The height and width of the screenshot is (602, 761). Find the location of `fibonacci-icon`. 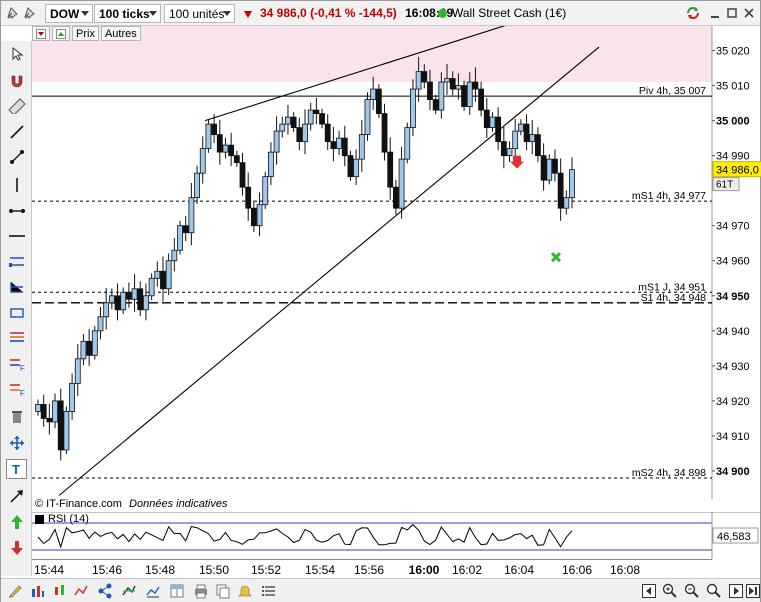

fibonacci-icon is located at coordinates (16, 338).